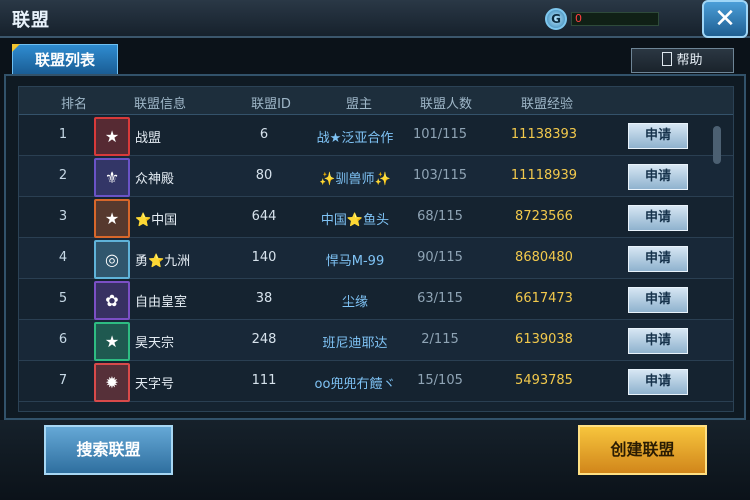 Image resolution: width=750 pixels, height=500 pixels. I want to click on help-button: 帮助, so click(682, 60).